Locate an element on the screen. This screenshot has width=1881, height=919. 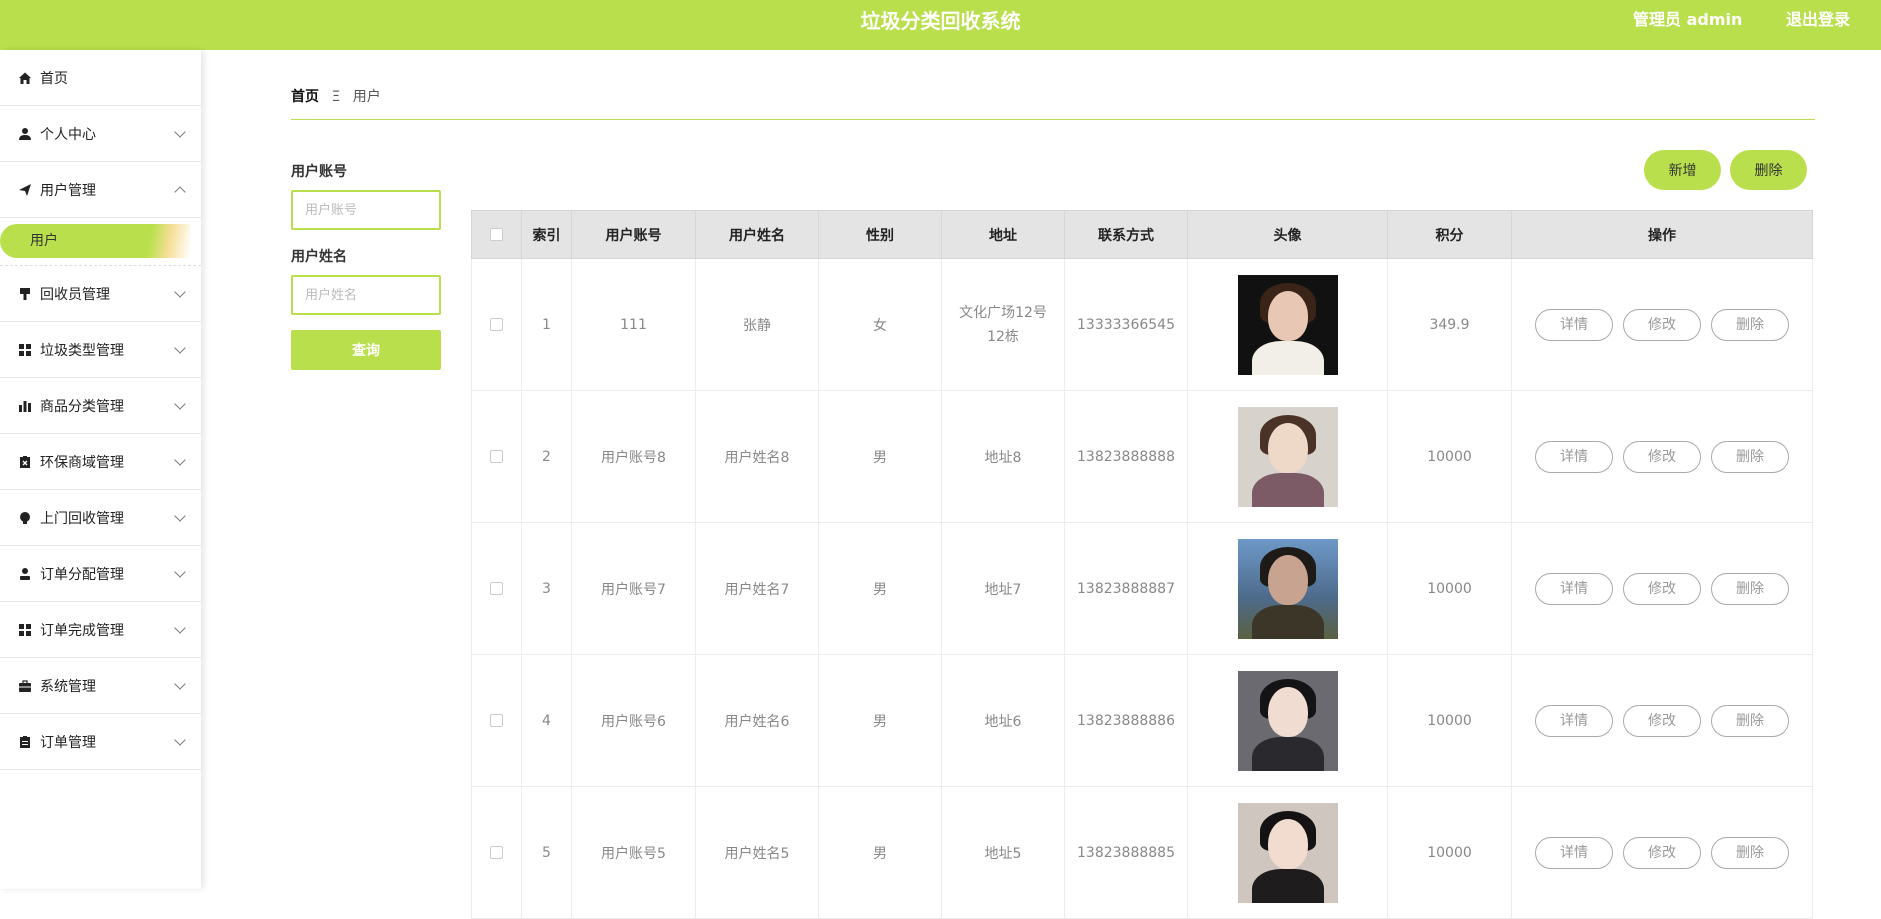
account-filter-label: 用户账号 is located at coordinates (319, 172).